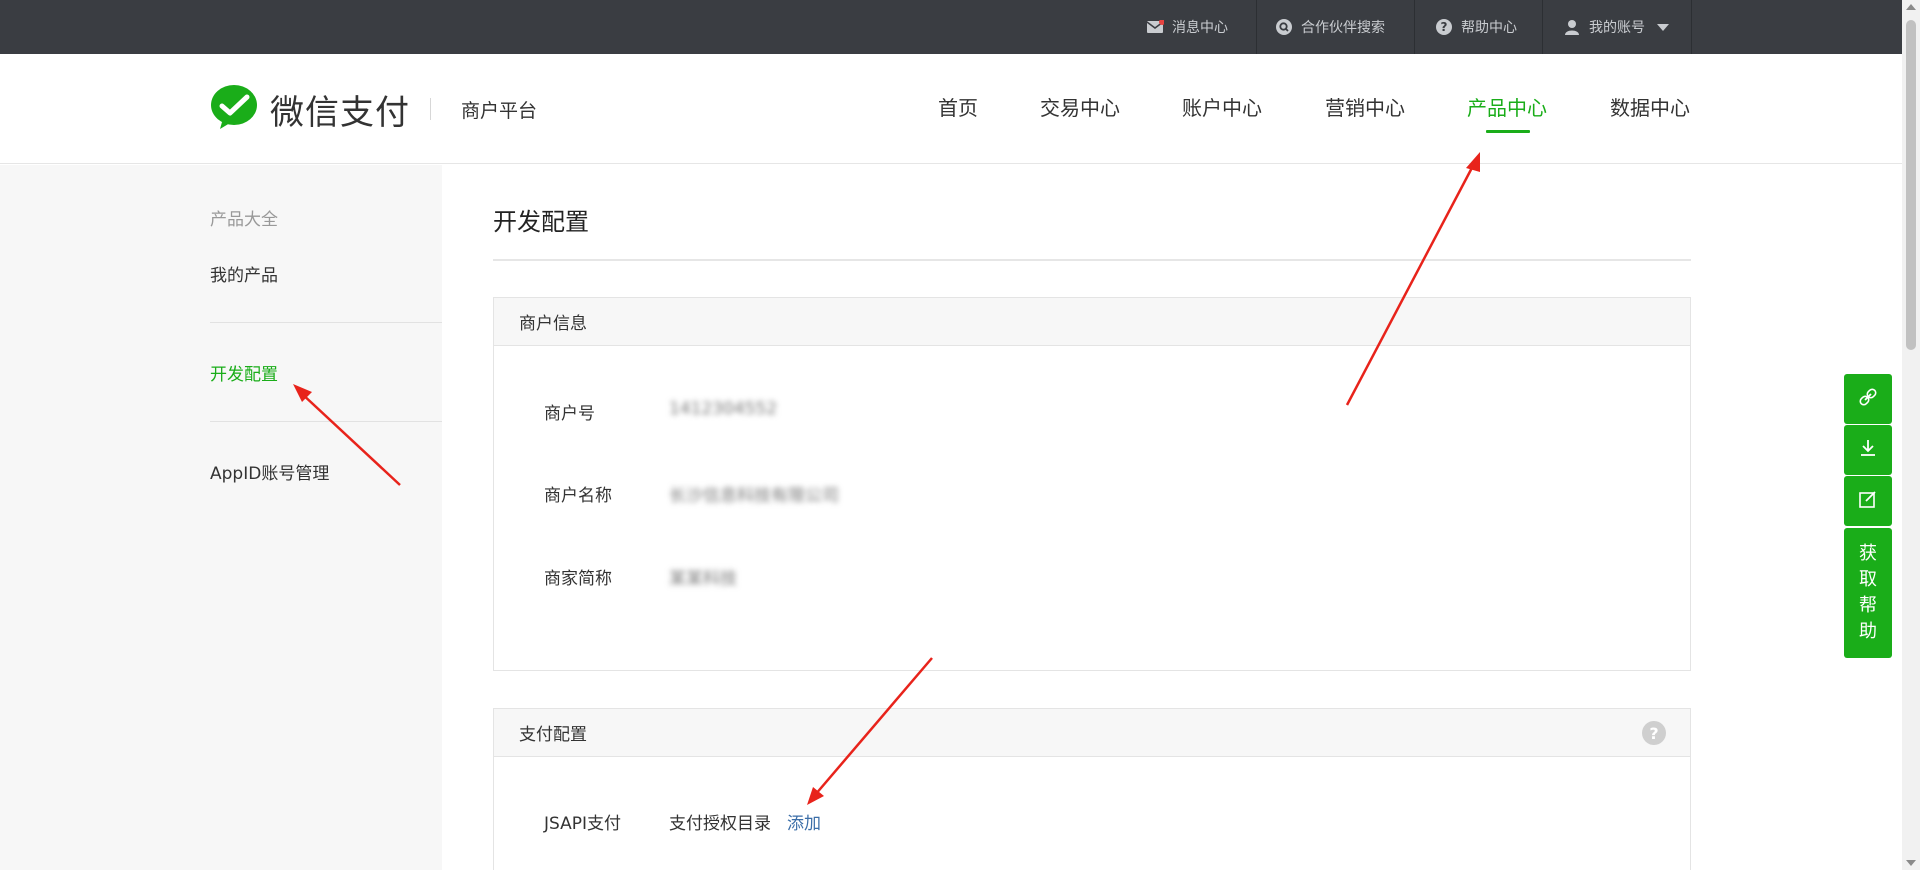 Image resolution: width=1920 pixels, height=870 pixels. I want to click on get-help-char: 助, so click(1868, 631).